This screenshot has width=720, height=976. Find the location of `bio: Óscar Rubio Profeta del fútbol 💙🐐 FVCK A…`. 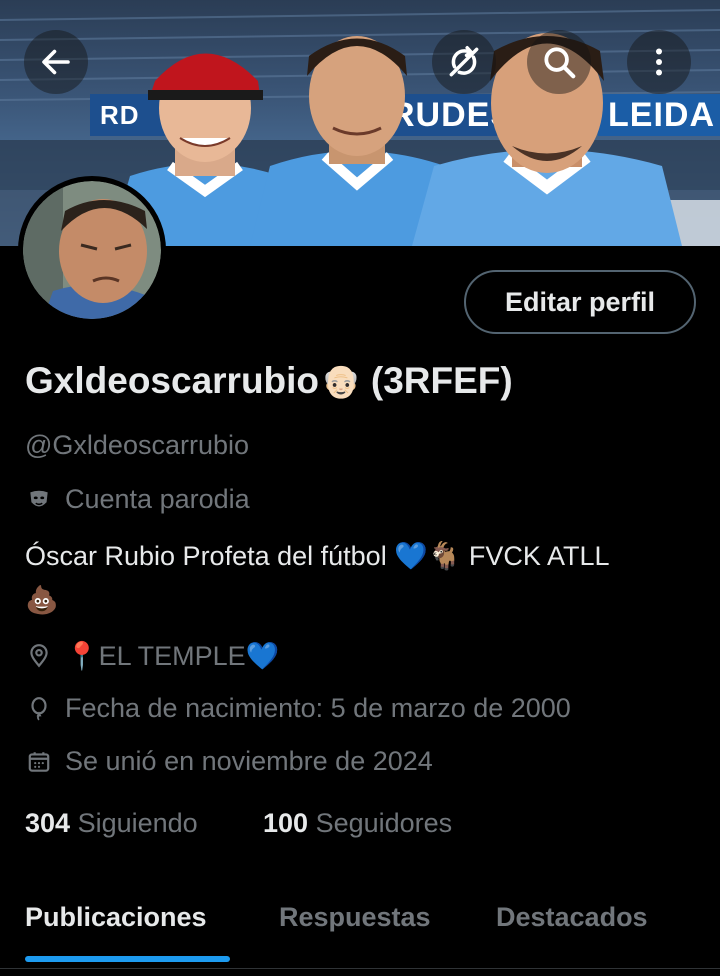

bio: Óscar Rubio Profeta del fútbol 💙🐐 FVCK A… is located at coordinates (365, 578).